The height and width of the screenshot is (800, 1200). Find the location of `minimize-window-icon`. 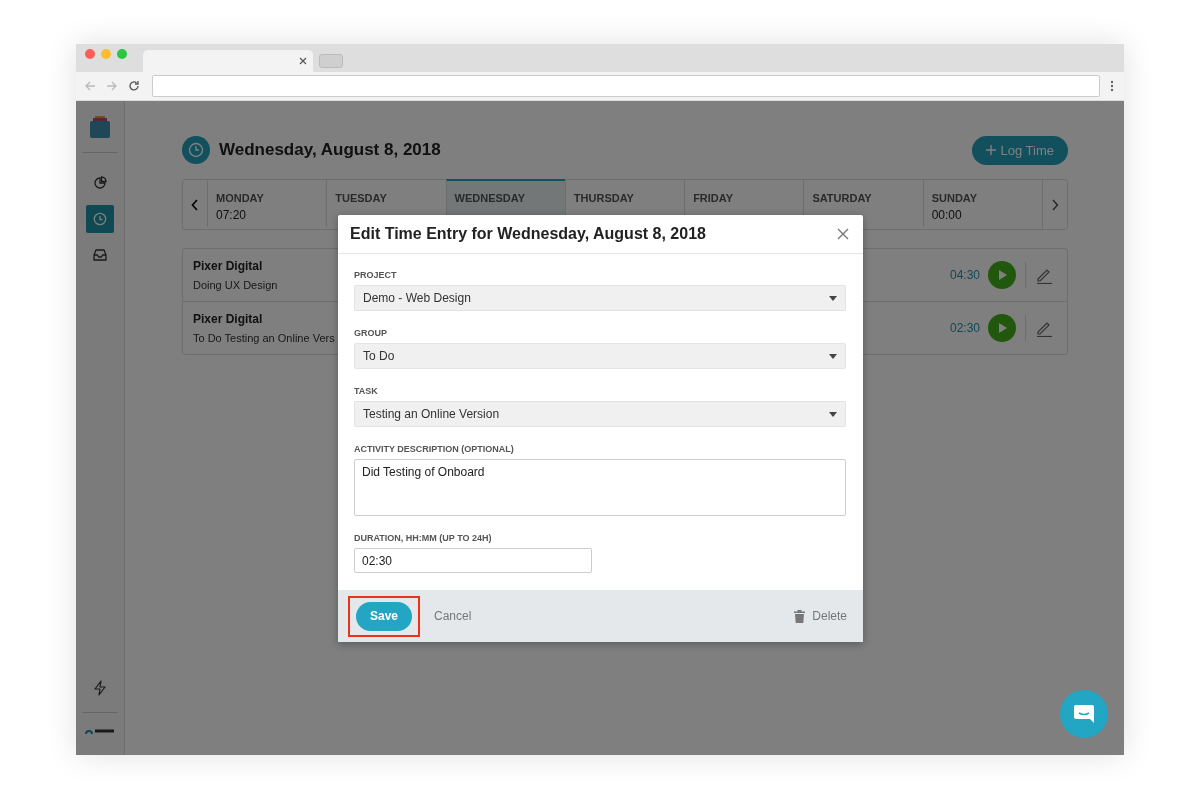

minimize-window-icon is located at coordinates (106, 54).